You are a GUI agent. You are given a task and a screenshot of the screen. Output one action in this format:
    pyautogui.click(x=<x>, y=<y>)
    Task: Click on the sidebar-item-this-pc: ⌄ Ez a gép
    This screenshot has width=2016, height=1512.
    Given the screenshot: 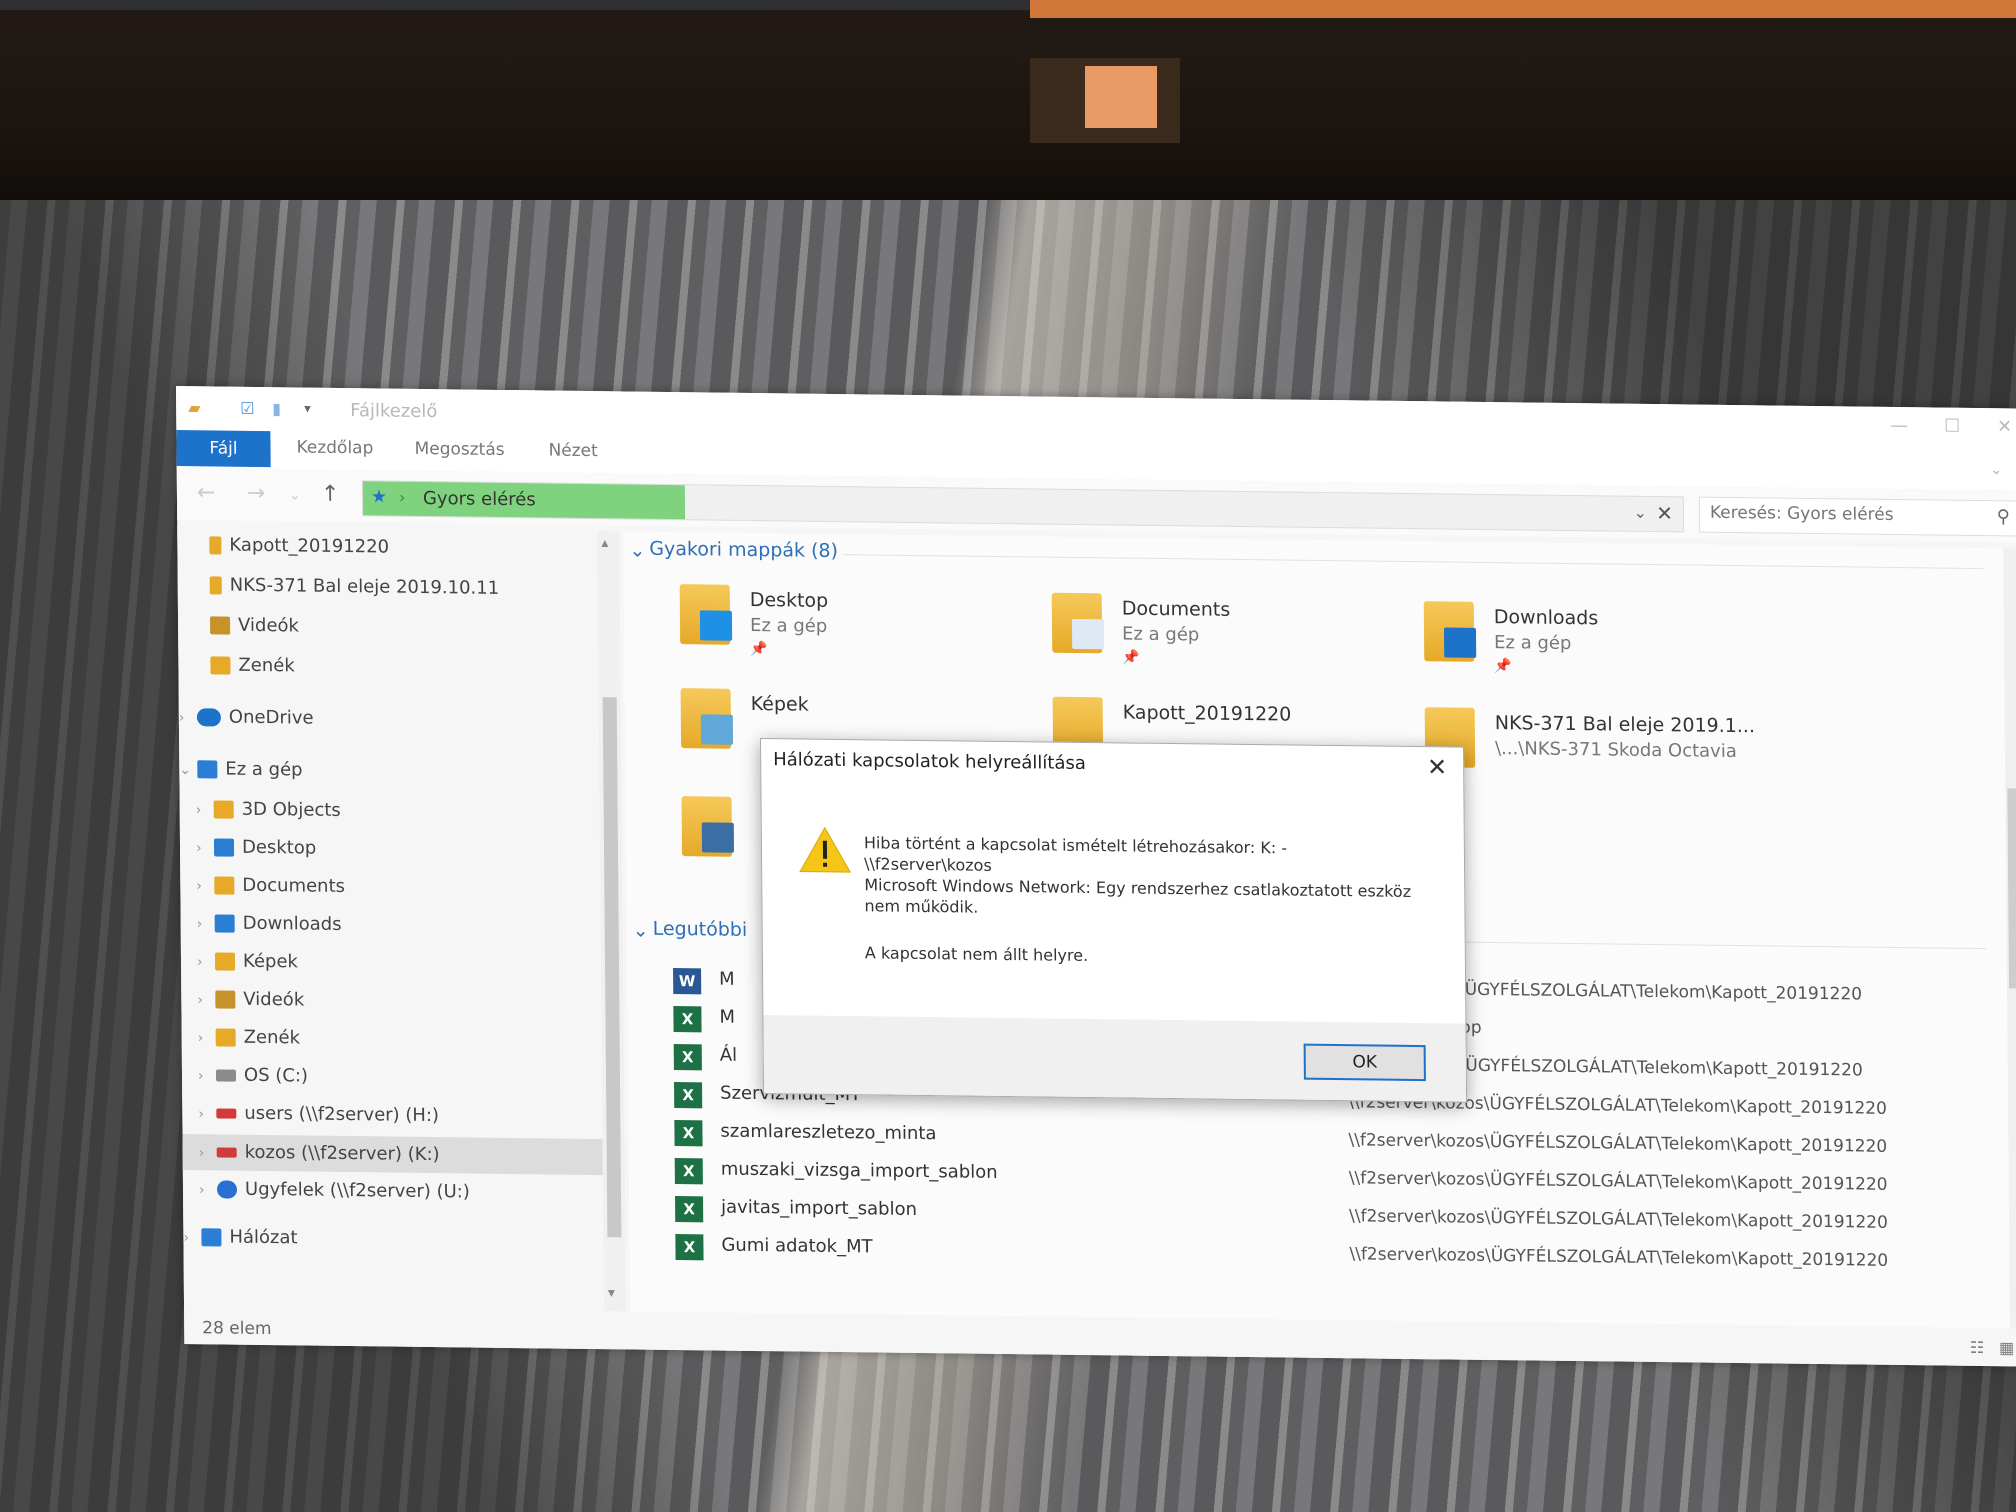 What is the action you would take?
    pyautogui.click(x=240, y=770)
    